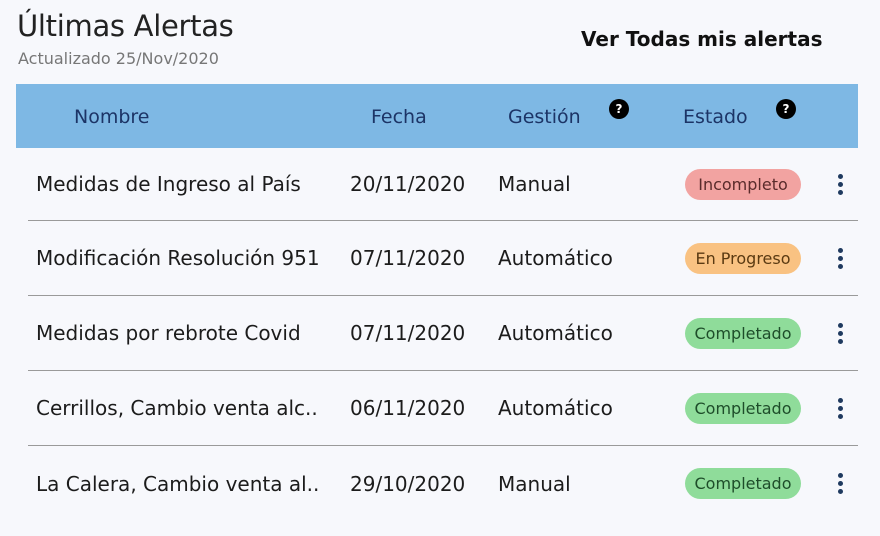 The width and height of the screenshot is (880, 536). Describe the element at coordinates (399, 117) in the screenshot. I see `column-header-fecha: Fecha` at that location.